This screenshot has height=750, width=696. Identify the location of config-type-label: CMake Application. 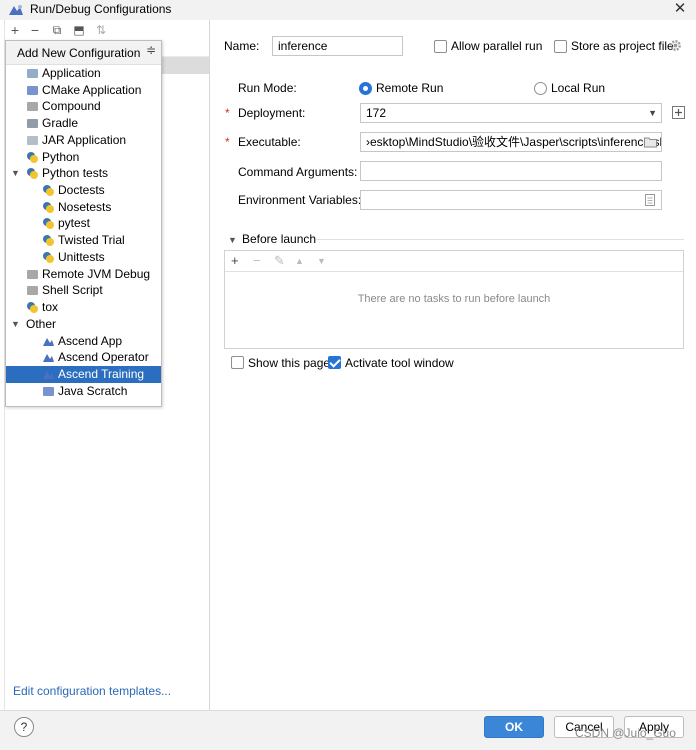
(92, 89).